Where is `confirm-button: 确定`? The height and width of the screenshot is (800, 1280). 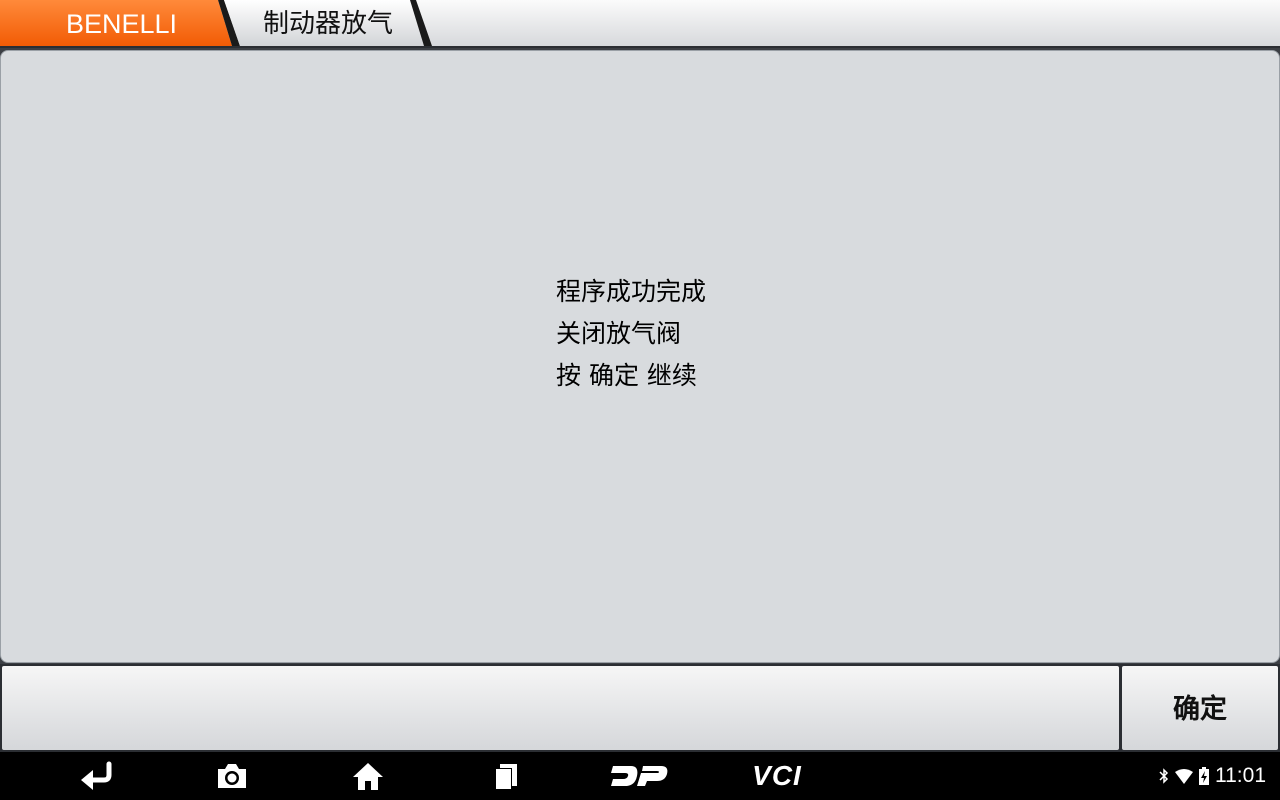 confirm-button: 确定 is located at coordinates (1200, 708).